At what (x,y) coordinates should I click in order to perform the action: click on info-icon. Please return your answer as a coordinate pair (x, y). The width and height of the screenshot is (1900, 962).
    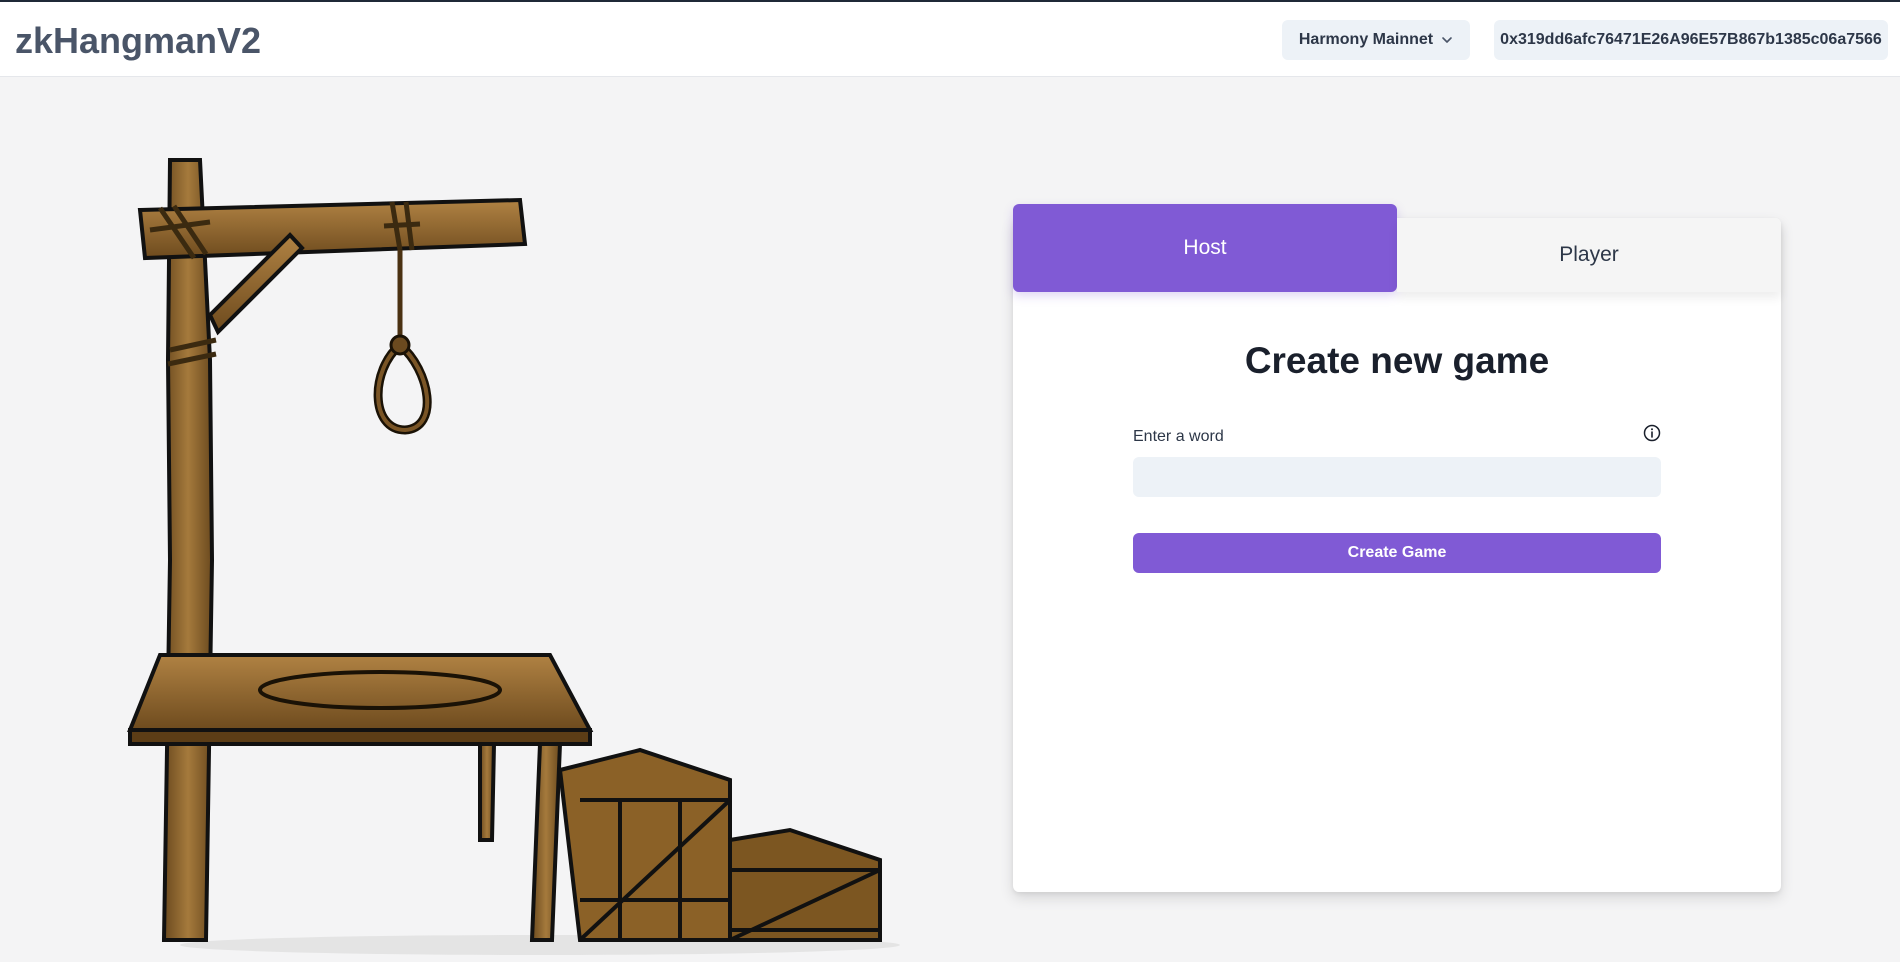
    Looking at the image, I should click on (1652, 433).